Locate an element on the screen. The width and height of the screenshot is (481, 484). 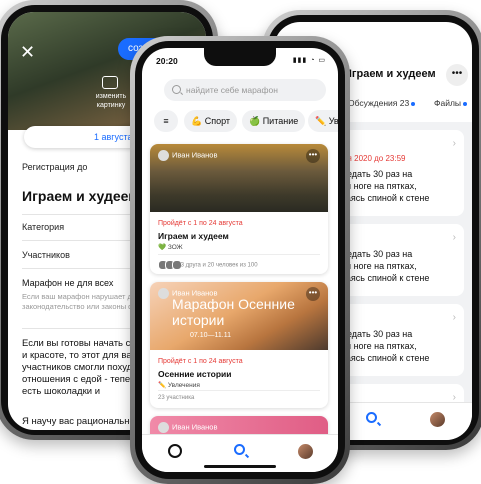
filter-icon: ≡ is located at coordinates (166, 121).